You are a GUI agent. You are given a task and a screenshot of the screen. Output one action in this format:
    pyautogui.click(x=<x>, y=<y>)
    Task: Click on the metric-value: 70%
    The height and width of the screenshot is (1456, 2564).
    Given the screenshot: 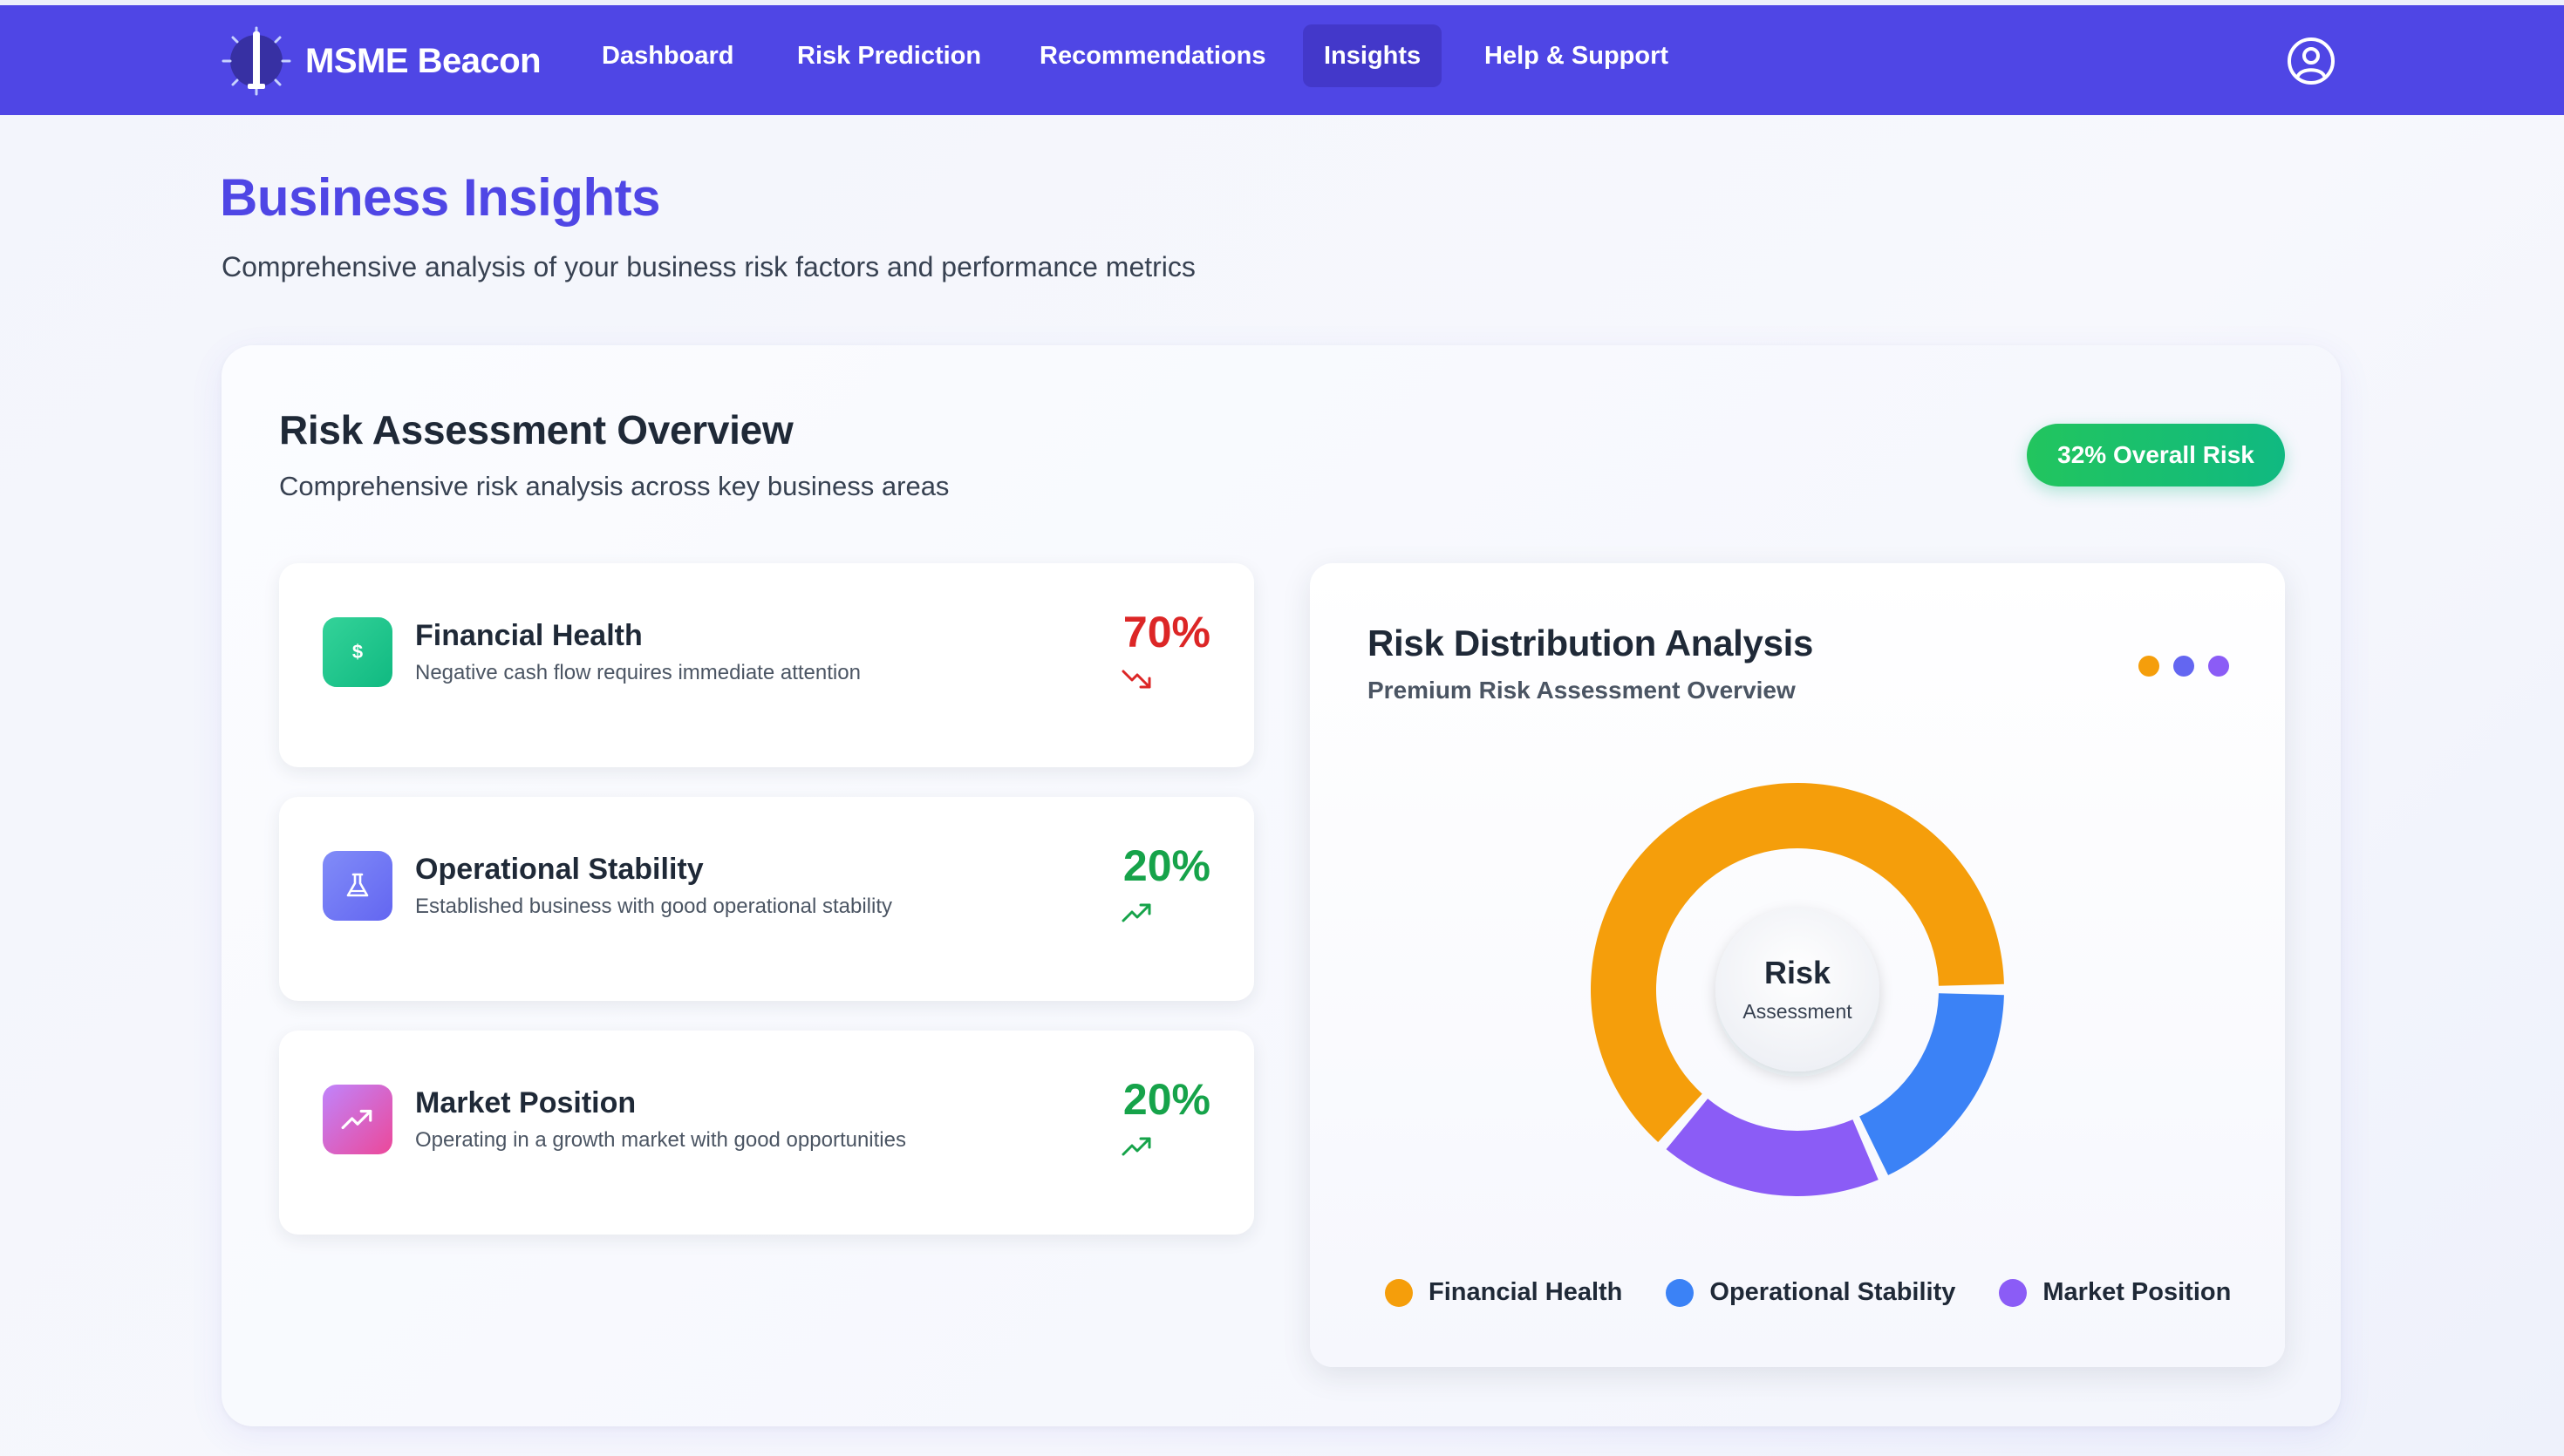 What is the action you would take?
    pyautogui.click(x=1166, y=632)
    